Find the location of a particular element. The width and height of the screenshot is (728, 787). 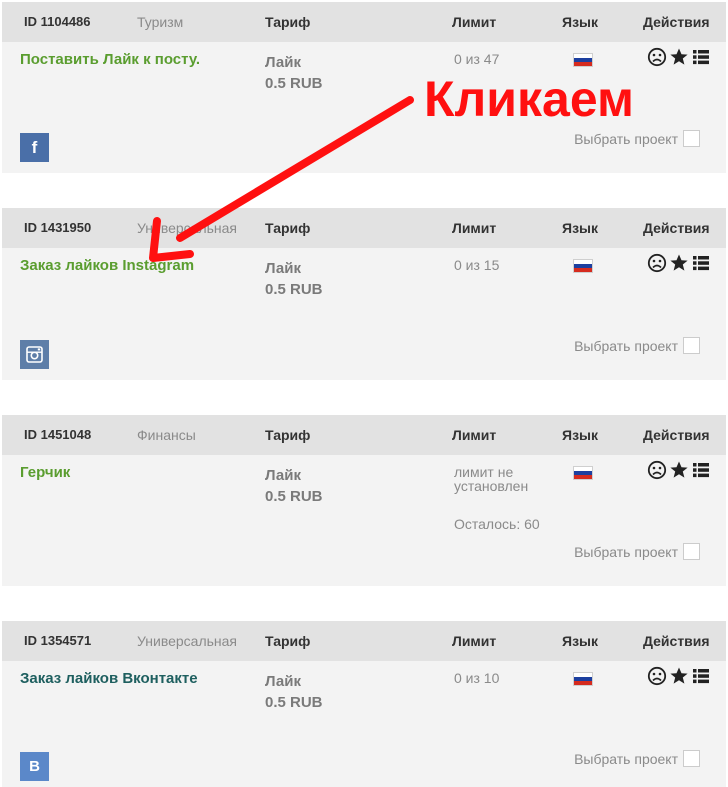

annotation-label: Кликаем is located at coordinates (529, 99).